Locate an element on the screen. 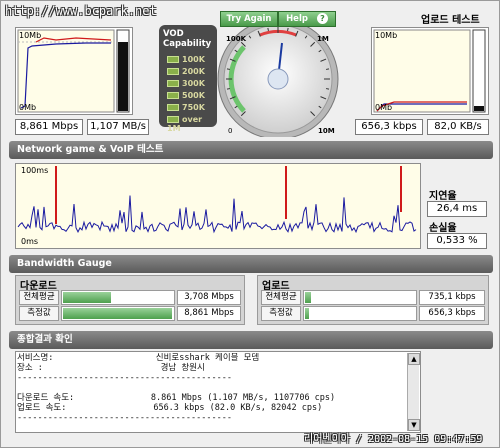  vod-item: 200K is located at coordinates (186, 71).